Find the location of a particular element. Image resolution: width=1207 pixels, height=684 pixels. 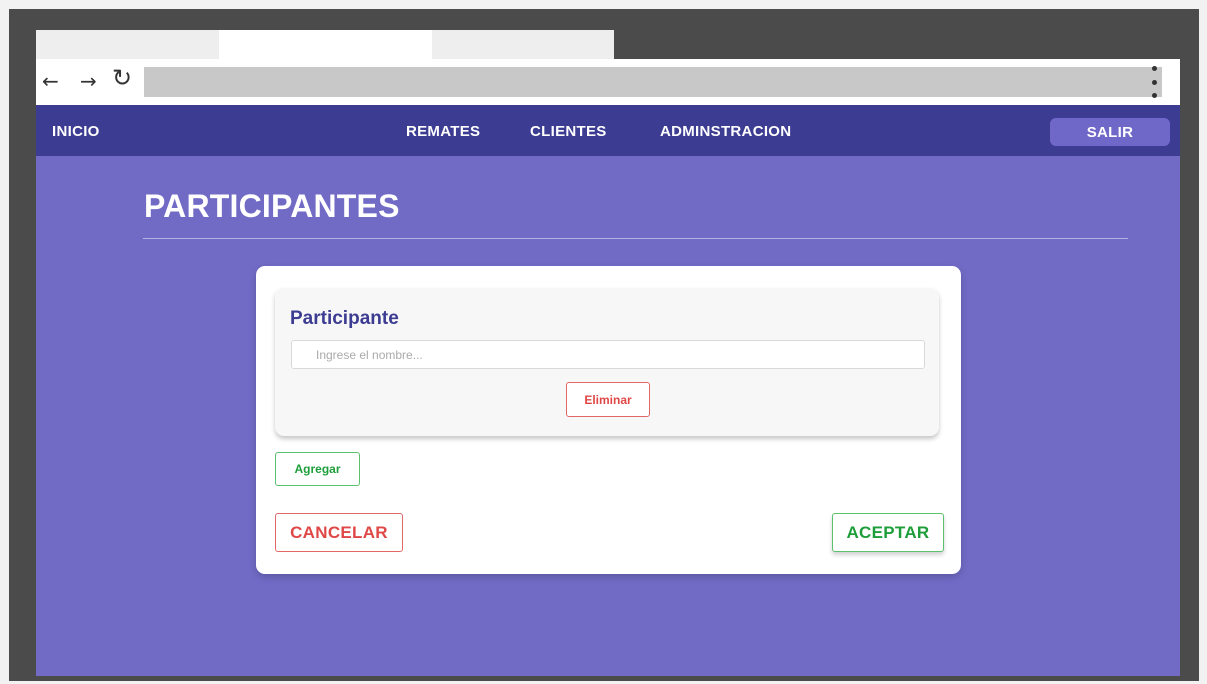

address-bar is located at coordinates (653, 82).